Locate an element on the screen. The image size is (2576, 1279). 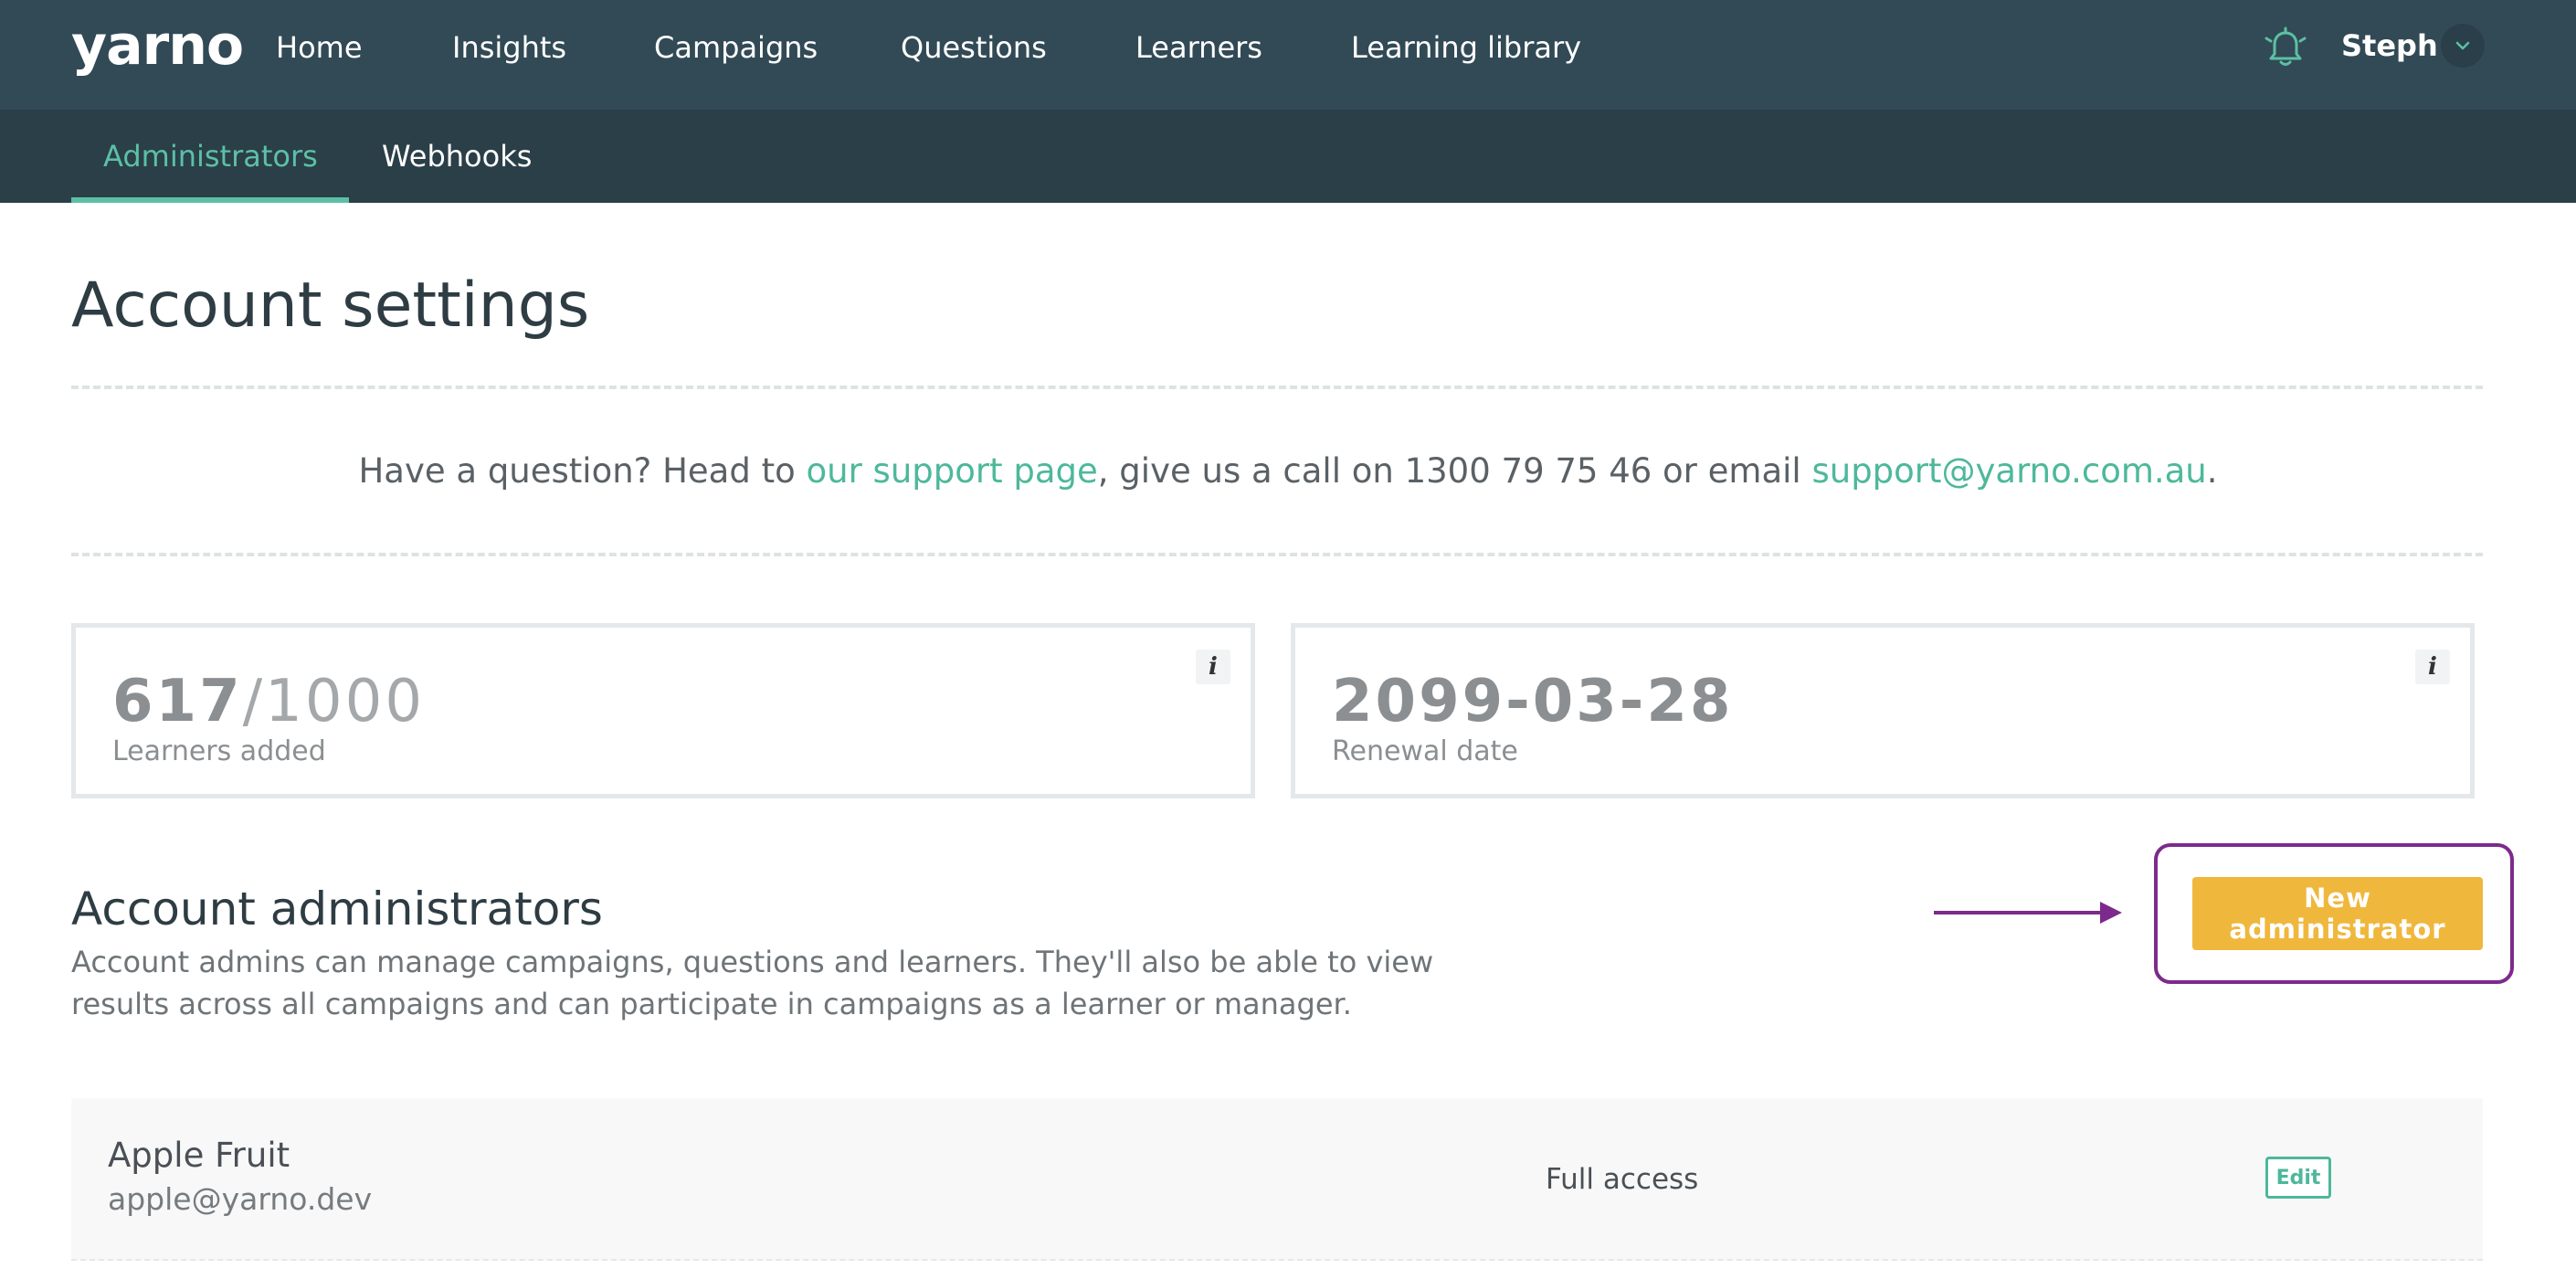
nav-item-insights: Insights is located at coordinates (509, 47).